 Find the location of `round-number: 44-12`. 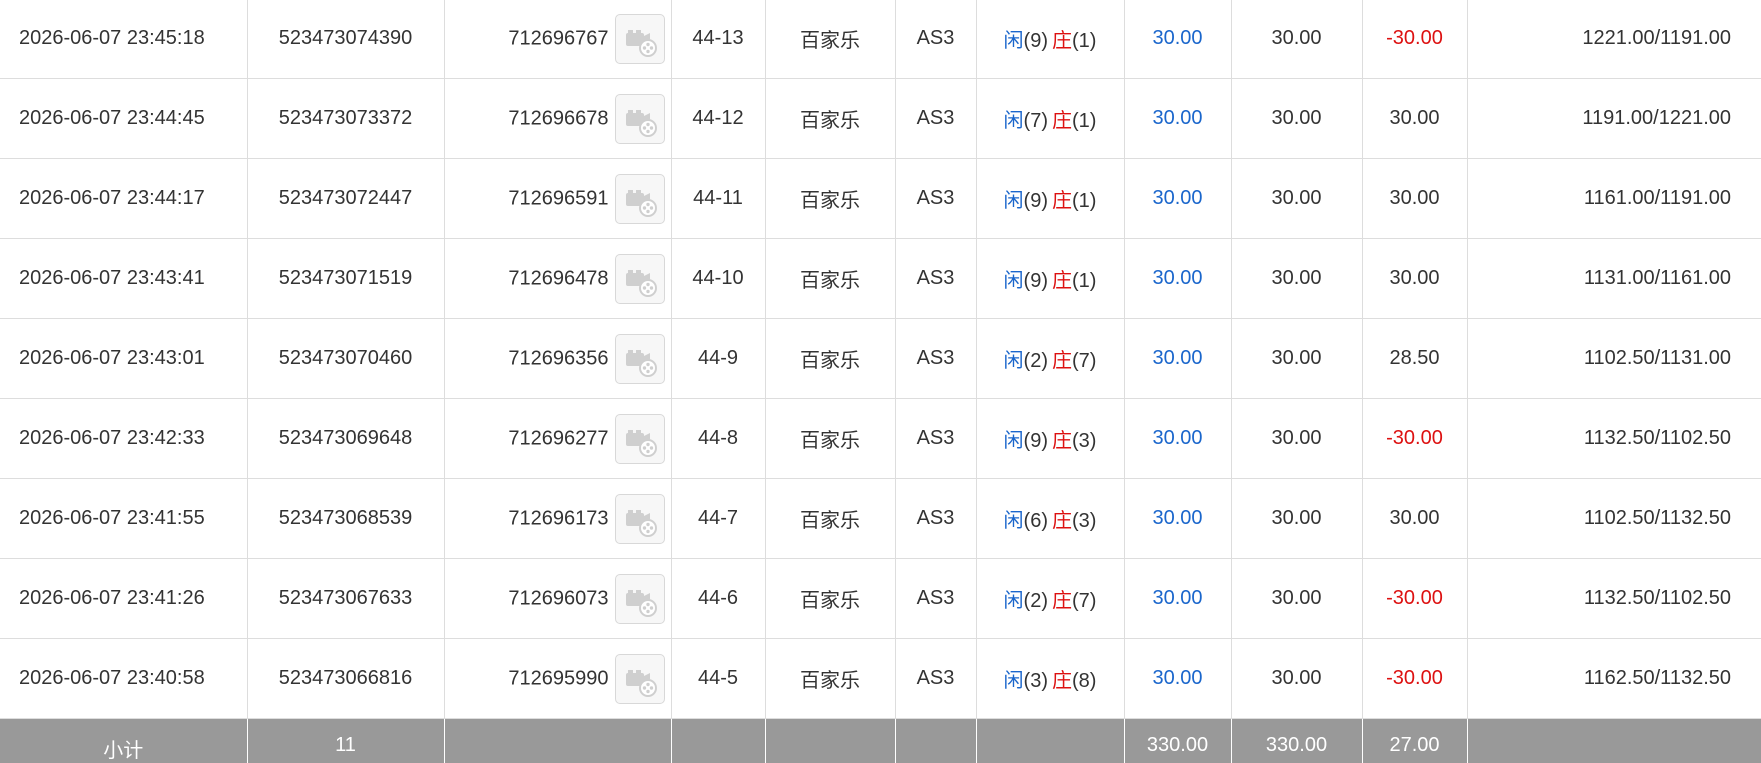

round-number: 44-12 is located at coordinates (718, 118).